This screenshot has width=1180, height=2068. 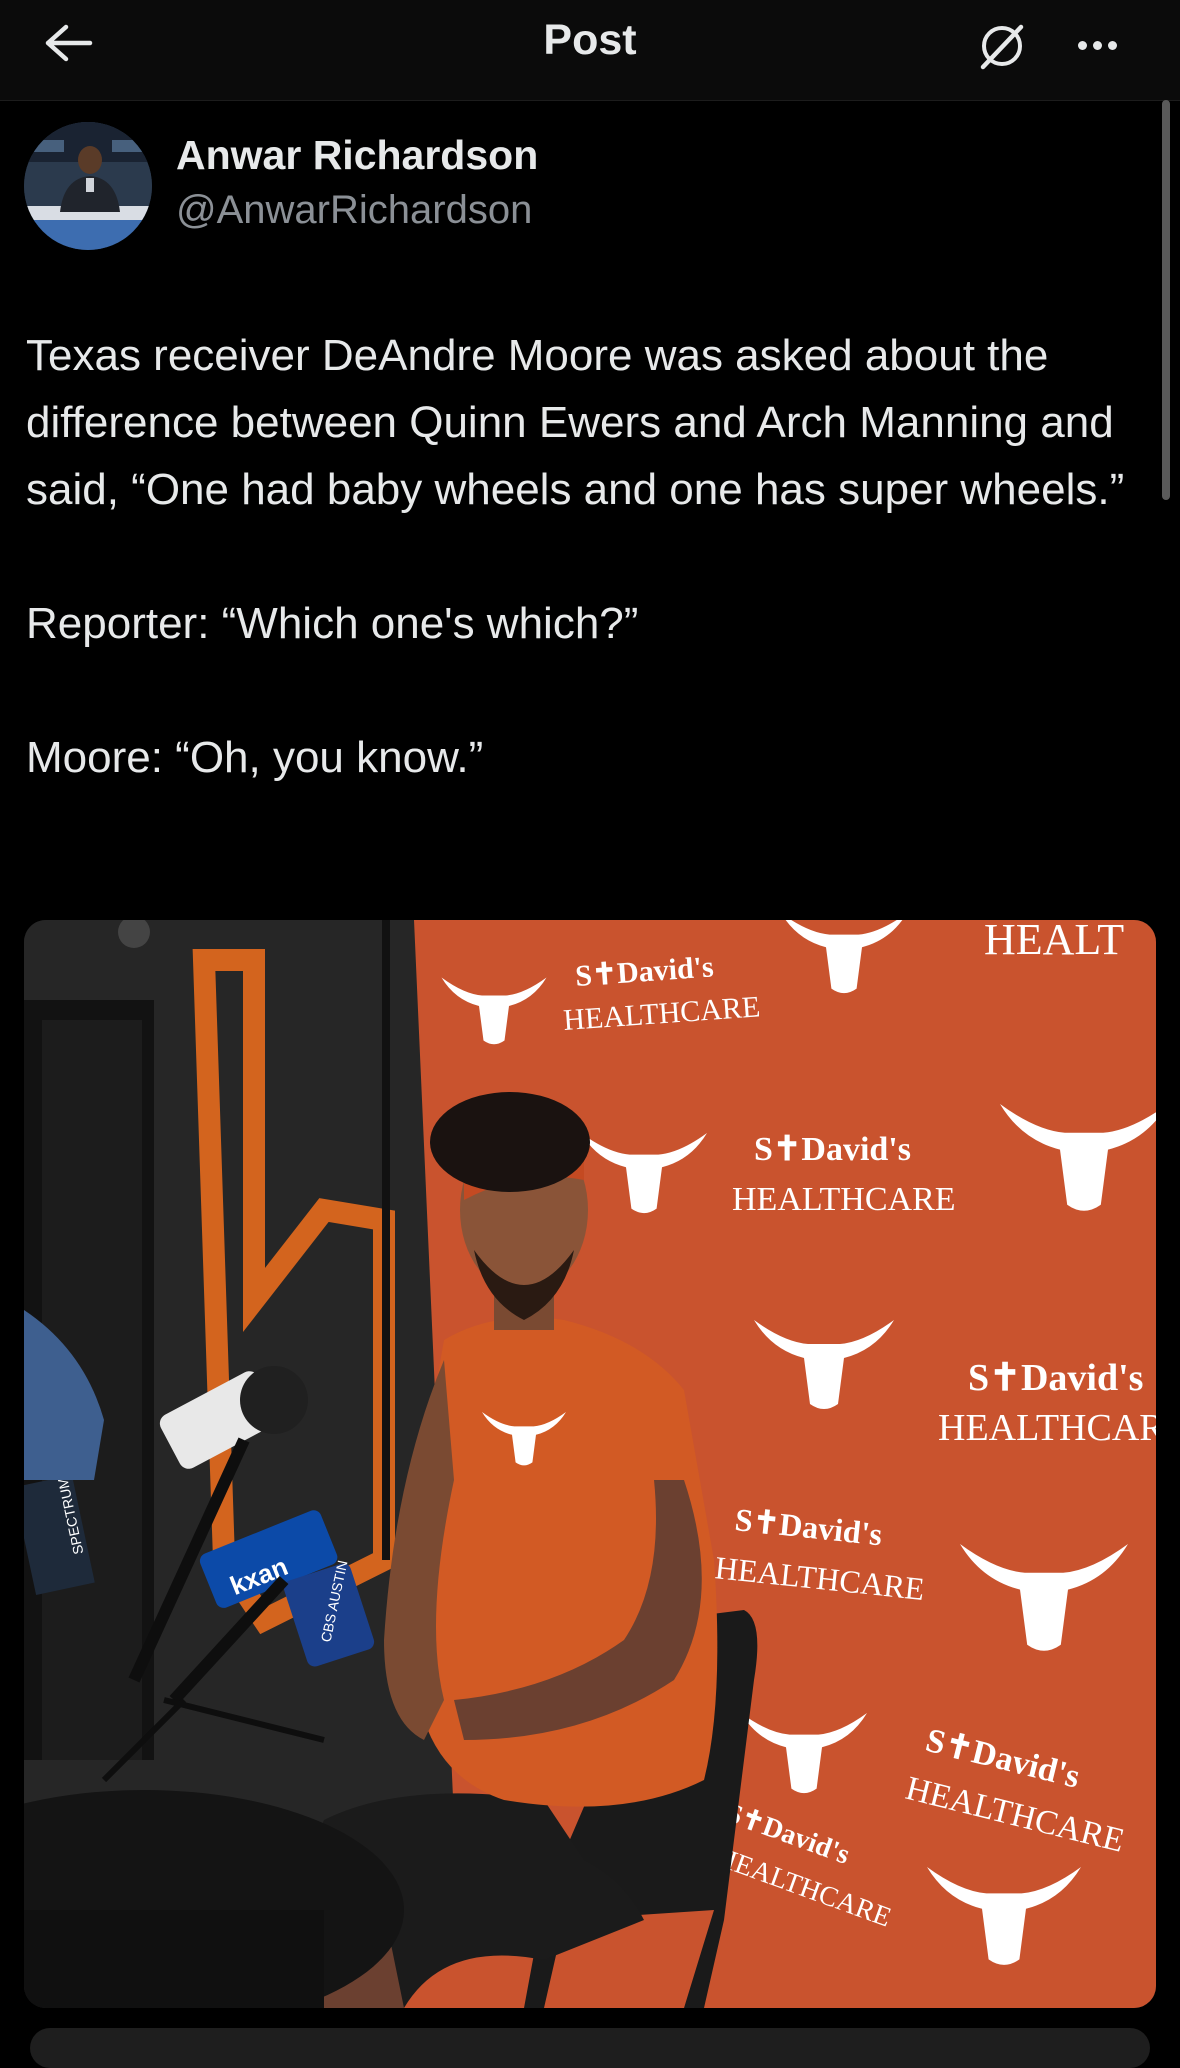 What do you see at coordinates (1054, 942) in the screenshot?
I see `backdrop-brand-text: HEALT` at bounding box center [1054, 942].